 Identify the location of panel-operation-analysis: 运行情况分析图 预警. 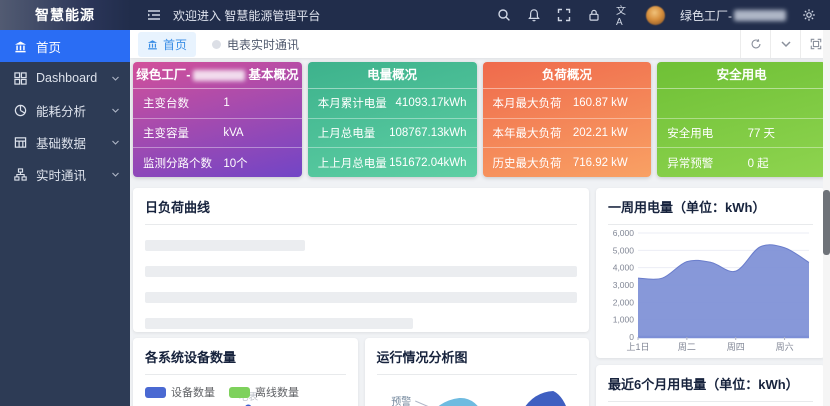
(476, 372).